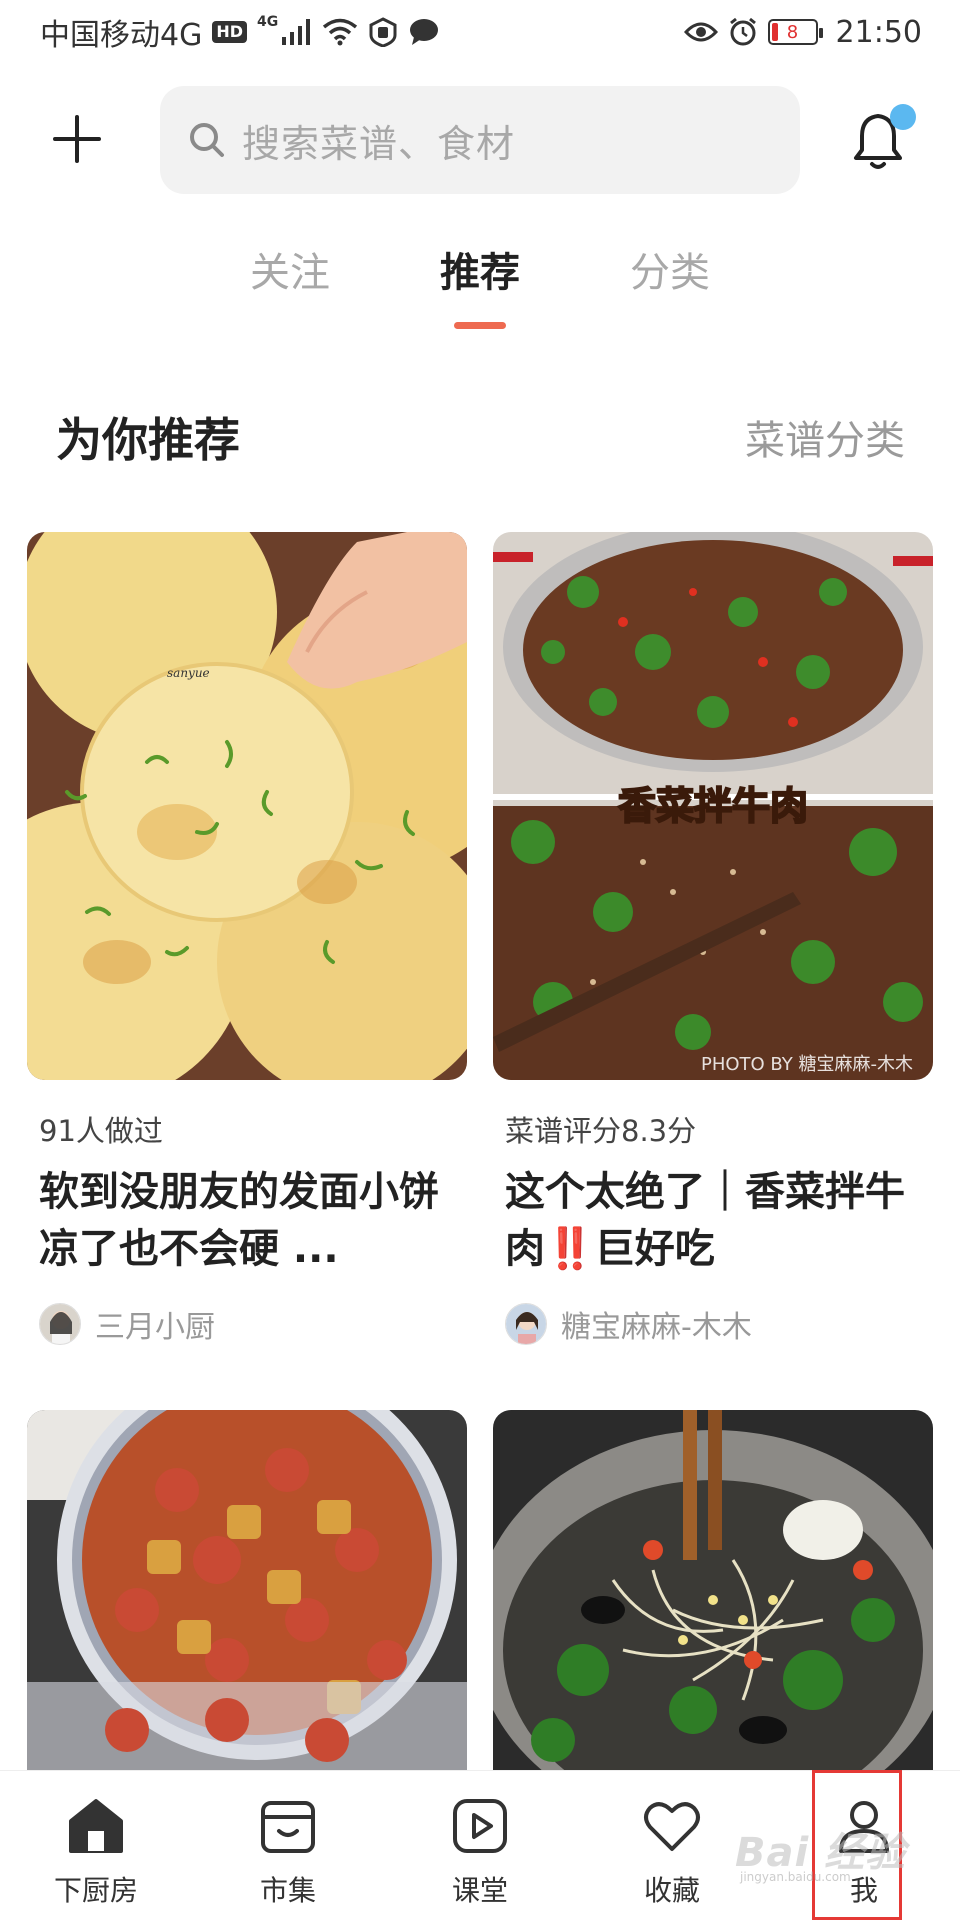 Image resolution: width=960 pixels, height=1920 pixels. What do you see at coordinates (101, 1131) in the screenshot?
I see `card-meta: 91人做过` at bounding box center [101, 1131].